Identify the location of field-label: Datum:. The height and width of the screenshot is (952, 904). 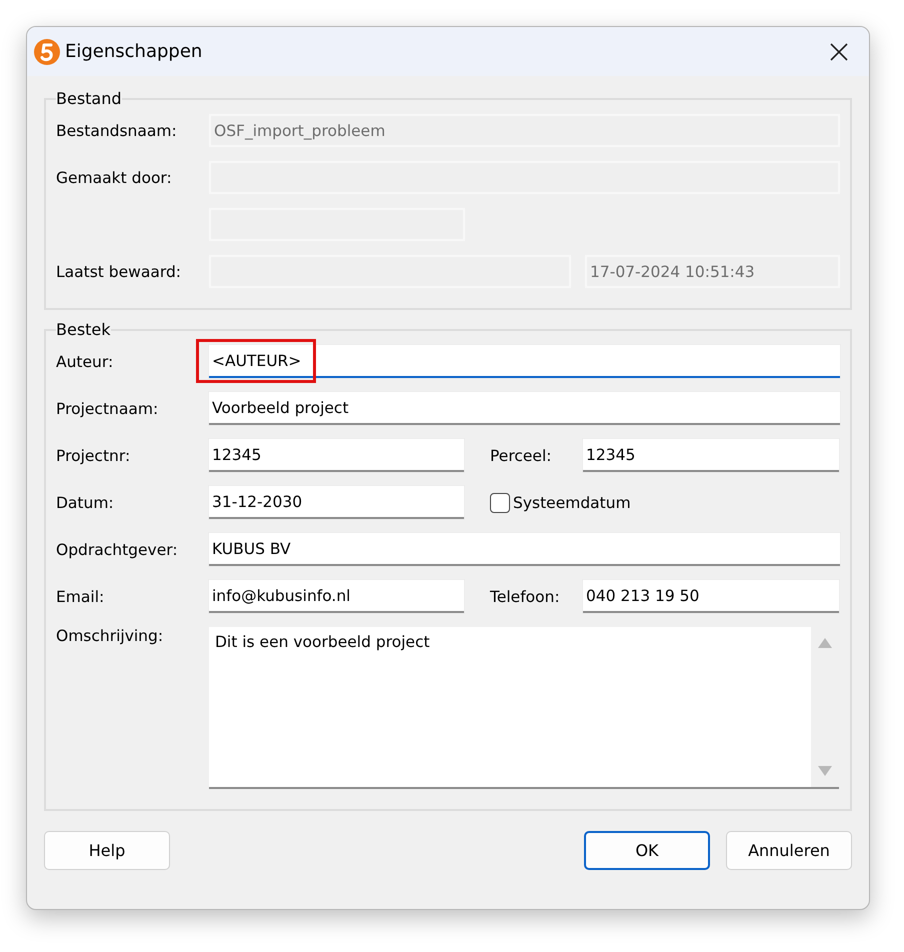
(85, 503).